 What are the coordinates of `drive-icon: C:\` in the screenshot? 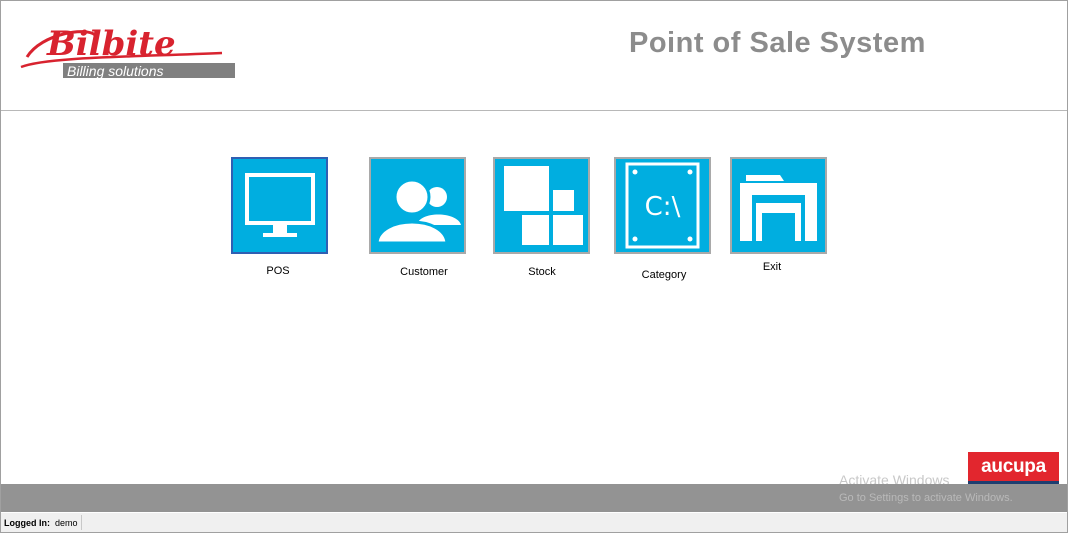 It's located at (662, 205).